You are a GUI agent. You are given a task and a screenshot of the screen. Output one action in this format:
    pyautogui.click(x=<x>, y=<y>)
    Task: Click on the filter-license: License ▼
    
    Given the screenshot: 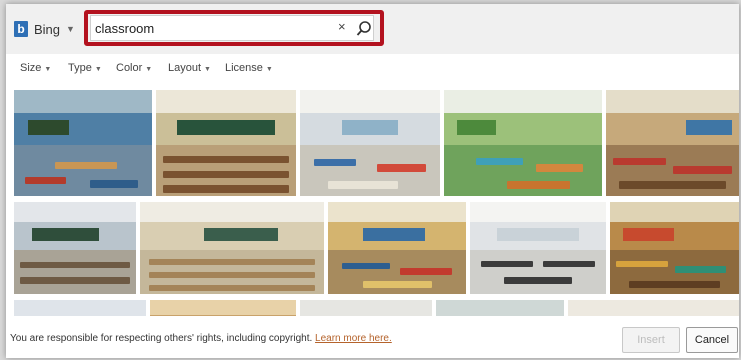 What is the action you would take?
    pyautogui.click(x=249, y=68)
    